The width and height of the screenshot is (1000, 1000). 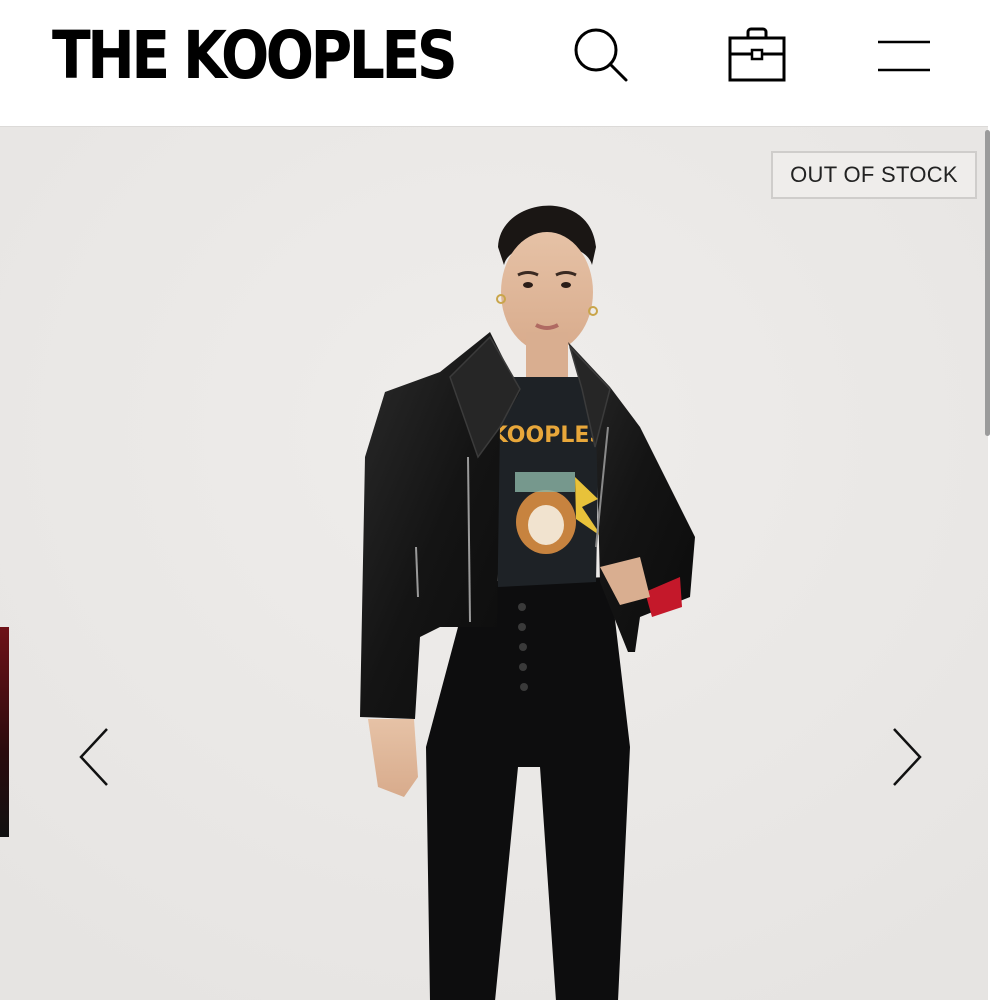 What do you see at coordinates (987, 283) in the screenshot?
I see `scrollbar-thumb` at bounding box center [987, 283].